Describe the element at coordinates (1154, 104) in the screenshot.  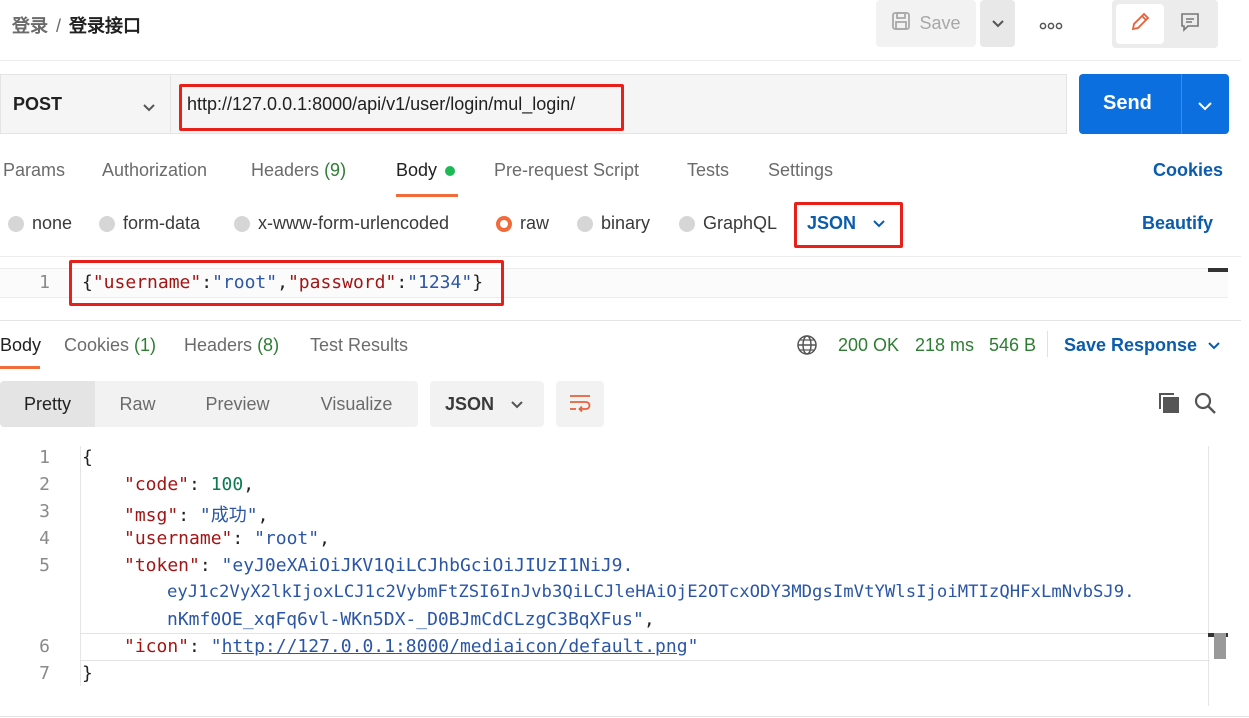
I see `send-button: Send` at that location.